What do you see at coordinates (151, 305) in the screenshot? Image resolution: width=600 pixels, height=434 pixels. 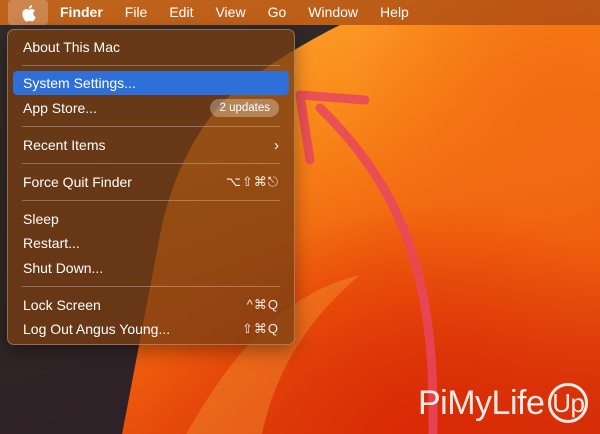 I see `menu-item-lock-screen: Lock Screen ^⌘Q` at bounding box center [151, 305].